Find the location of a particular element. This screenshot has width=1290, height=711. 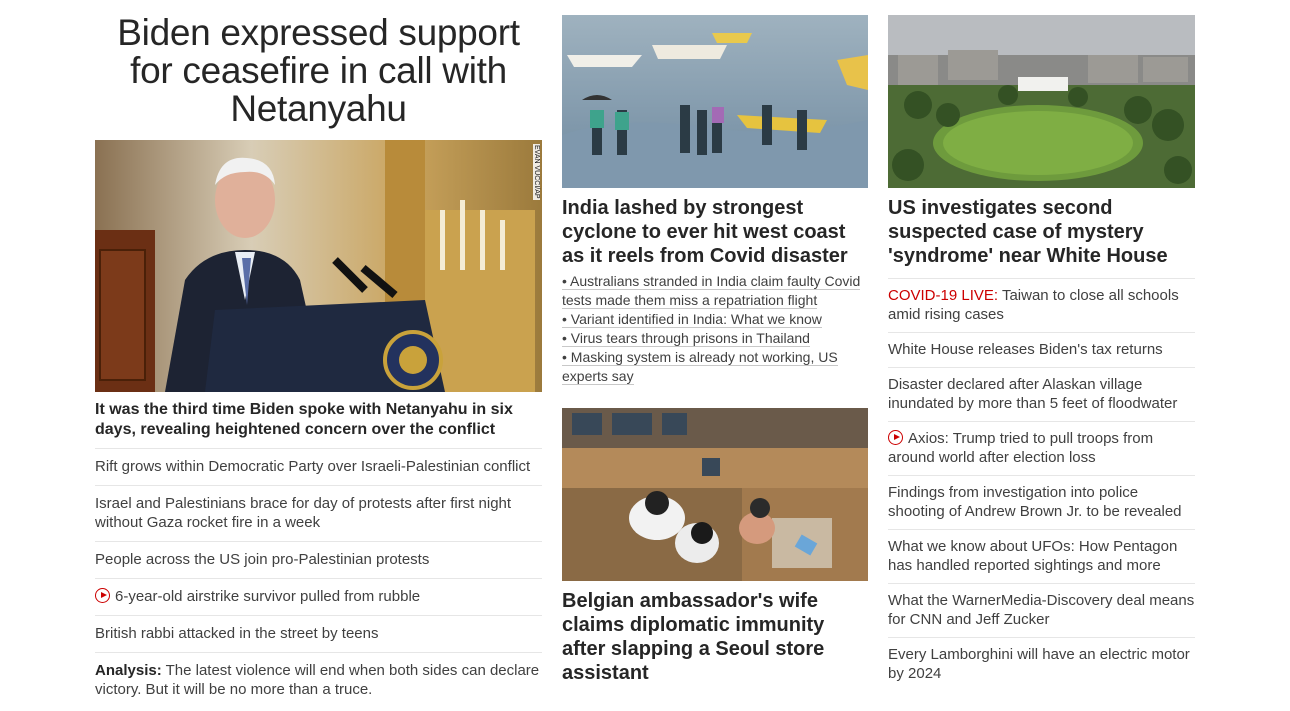

lead-image-biden-podium: EVAN VUCCI/AP is located at coordinates (318, 266).